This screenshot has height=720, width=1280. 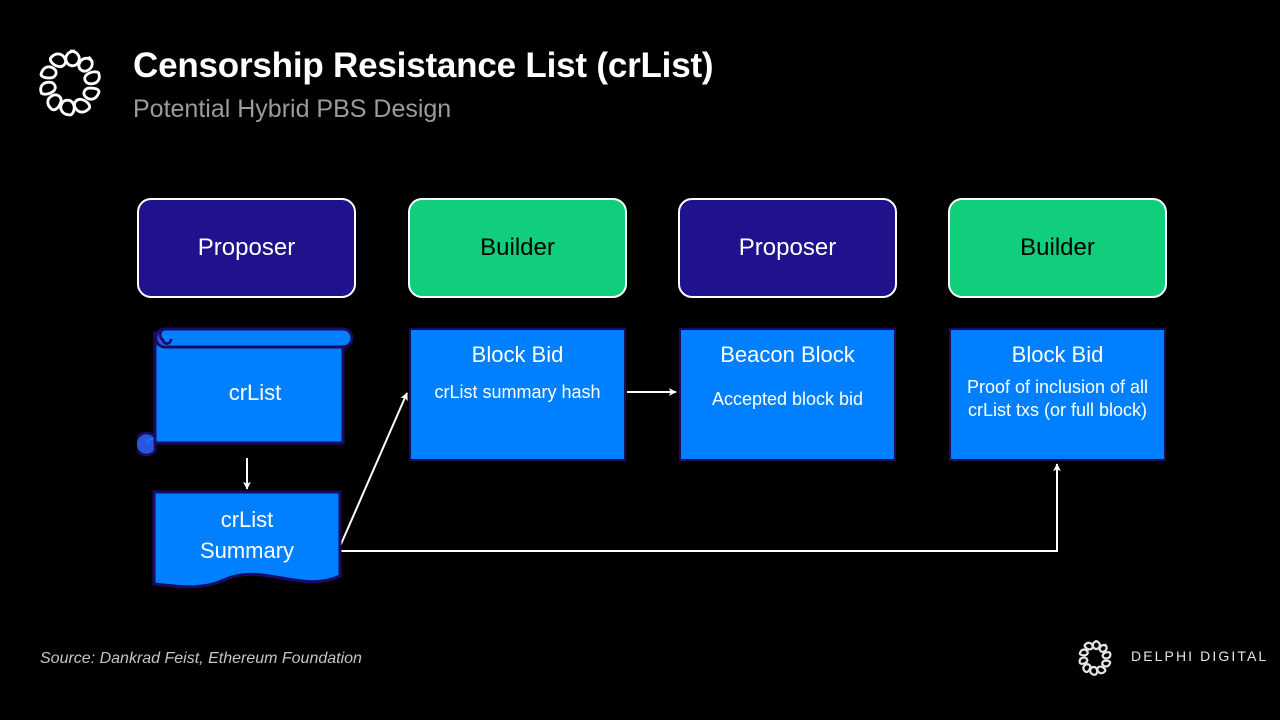 What do you see at coordinates (1200, 656) in the screenshot?
I see `footer-wordmark: DELPHI DIGITAL` at bounding box center [1200, 656].